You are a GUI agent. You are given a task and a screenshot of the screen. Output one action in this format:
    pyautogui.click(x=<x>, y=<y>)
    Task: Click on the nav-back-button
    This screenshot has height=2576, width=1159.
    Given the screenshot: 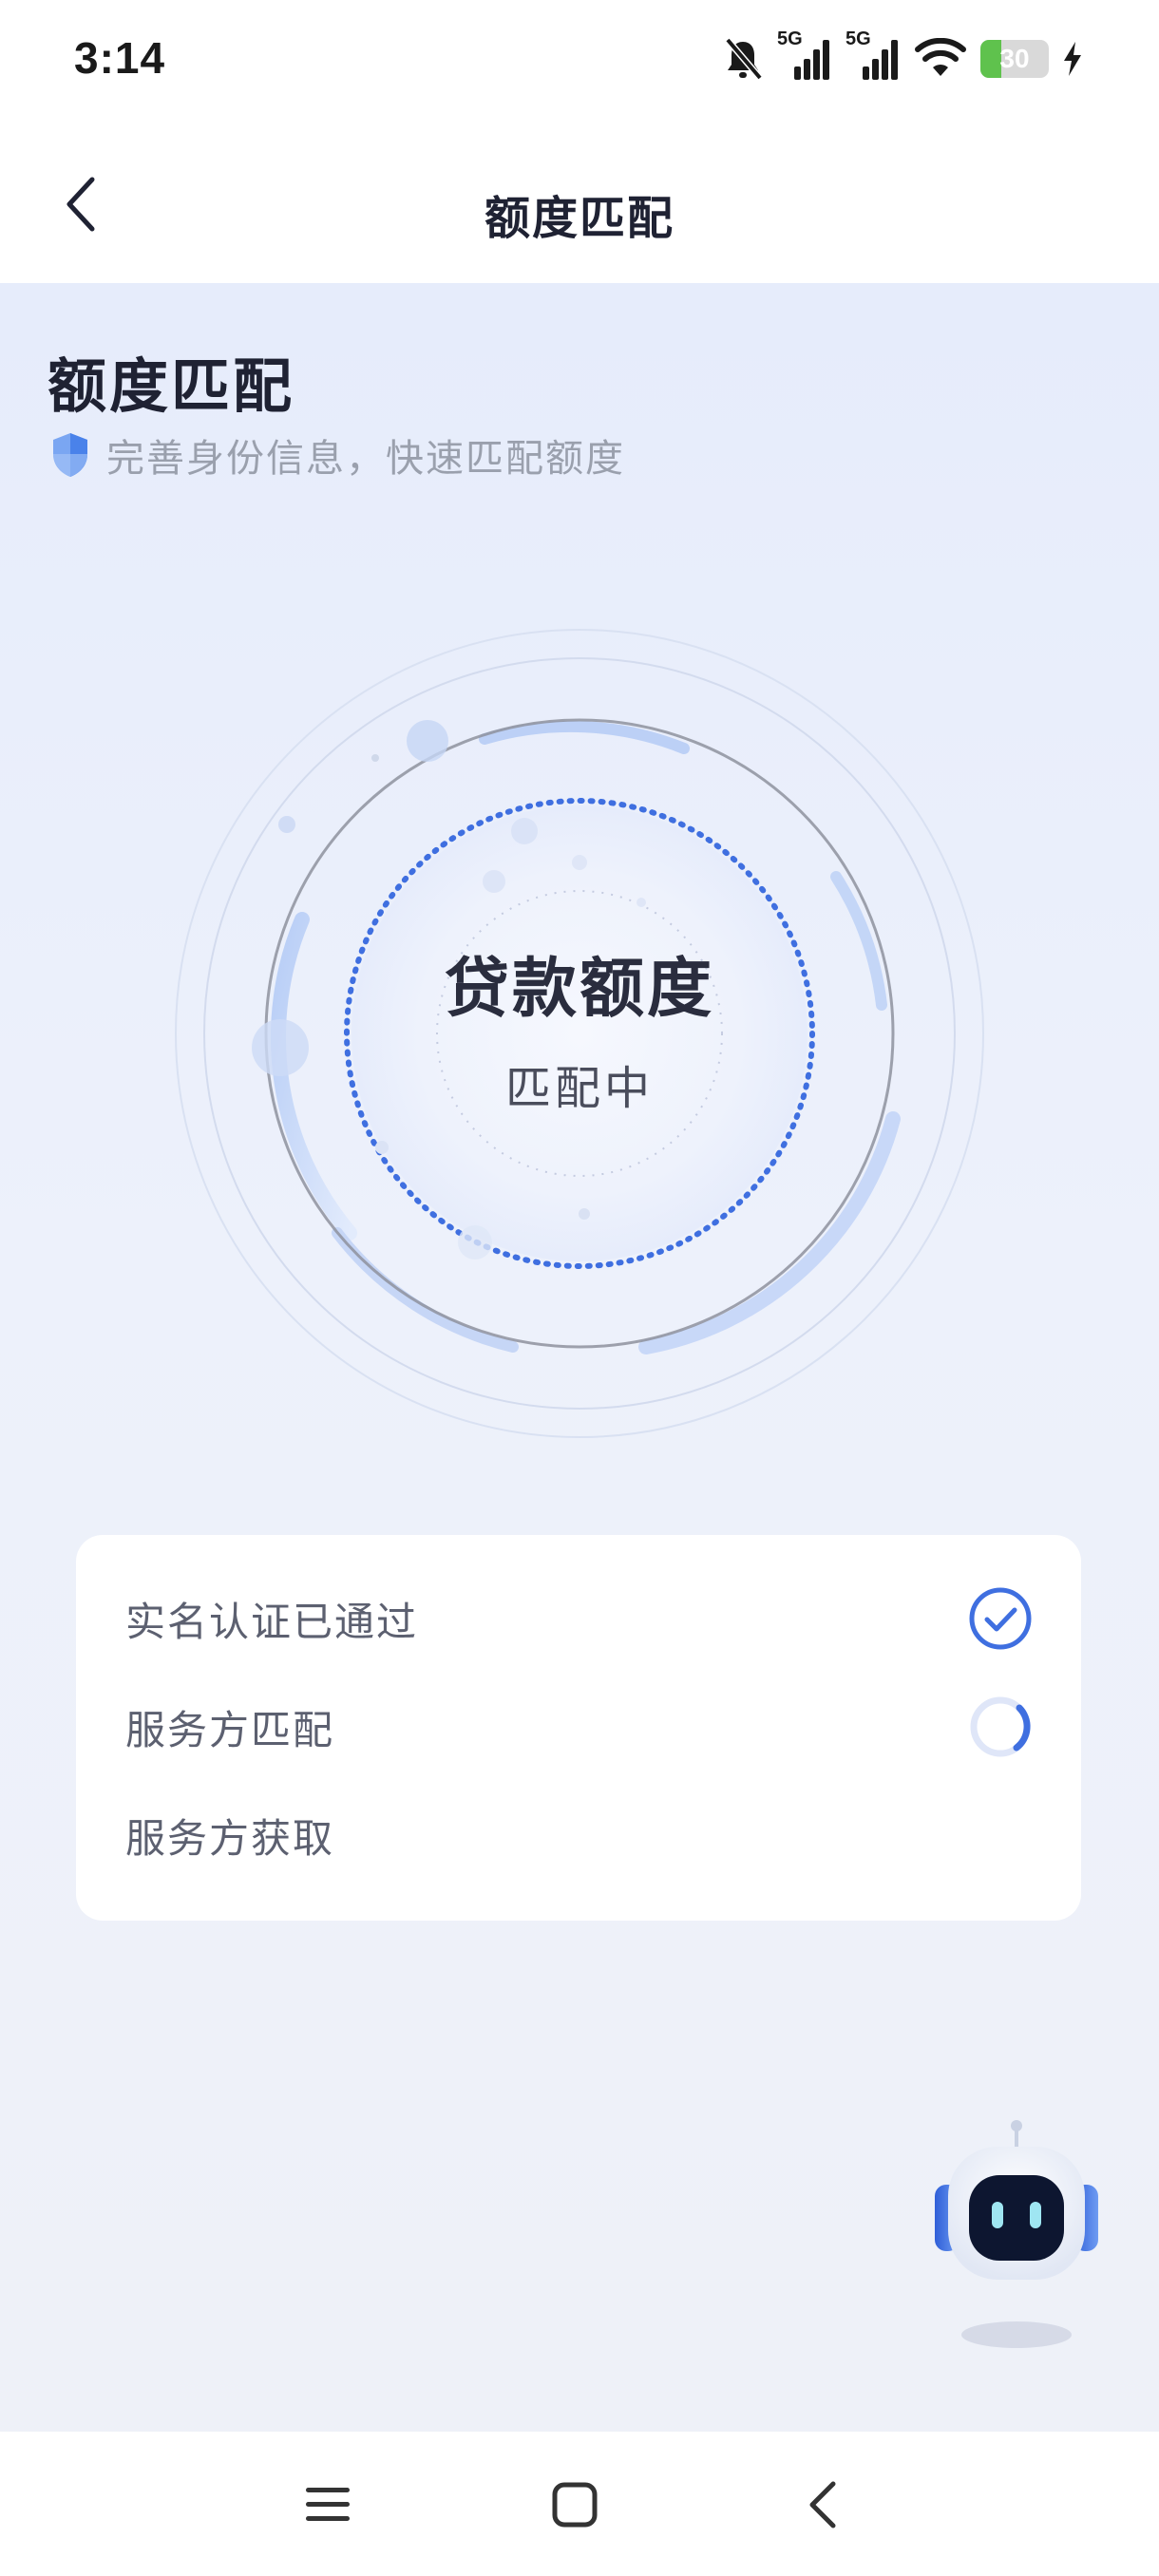 What is the action you would take?
    pyautogui.click(x=821, y=2505)
    